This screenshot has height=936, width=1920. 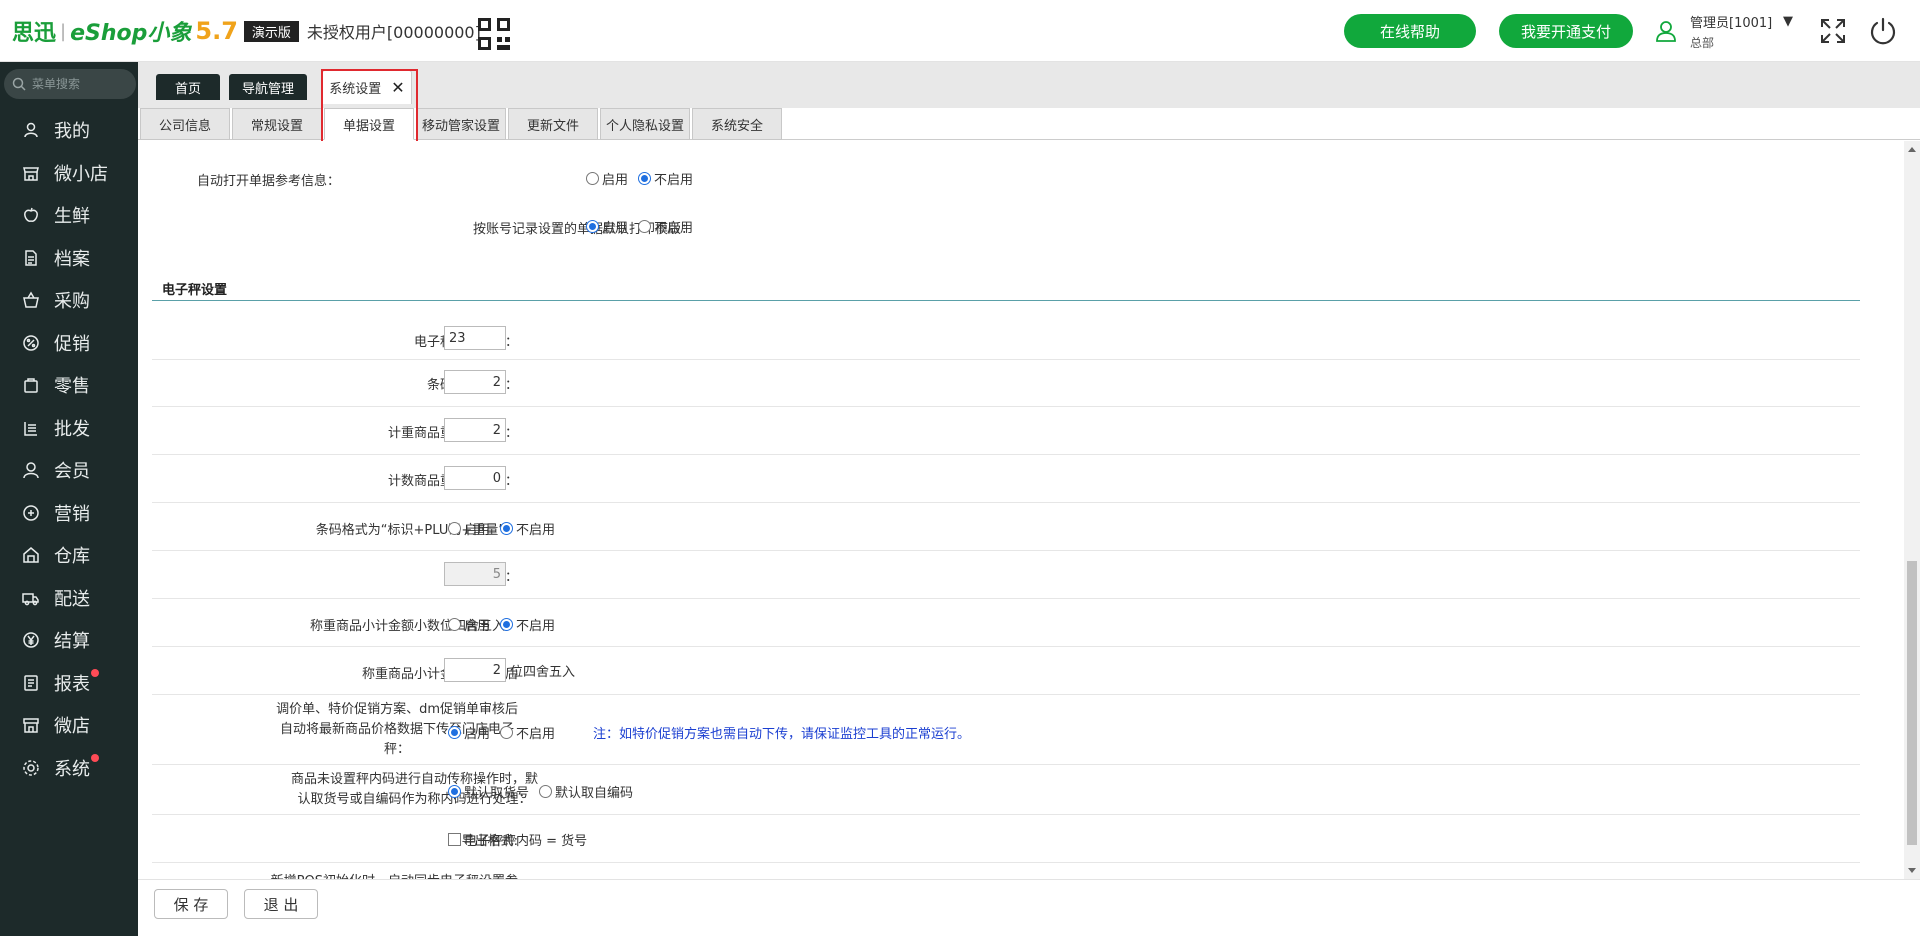 What do you see at coordinates (31, 342) in the screenshot?
I see `promotion-icon` at bounding box center [31, 342].